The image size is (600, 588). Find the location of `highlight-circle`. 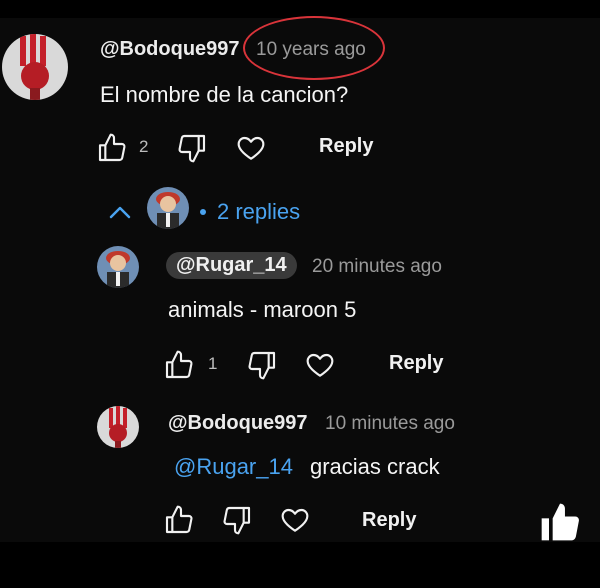

highlight-circle is located at coordinates (314, 48).